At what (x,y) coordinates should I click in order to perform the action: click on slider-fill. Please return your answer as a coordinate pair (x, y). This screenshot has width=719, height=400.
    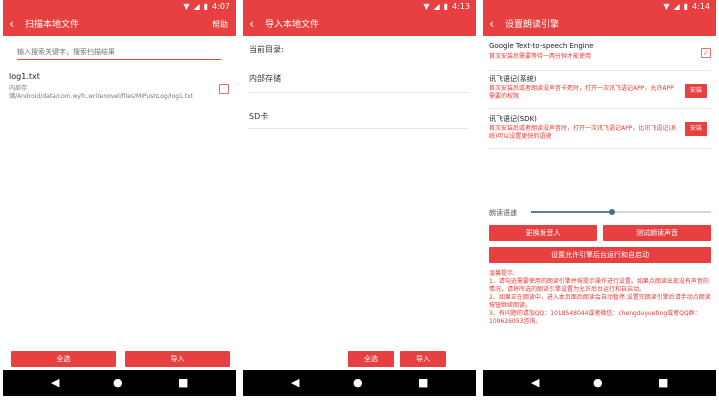
    Looking at the image, I should click on (571, 212).